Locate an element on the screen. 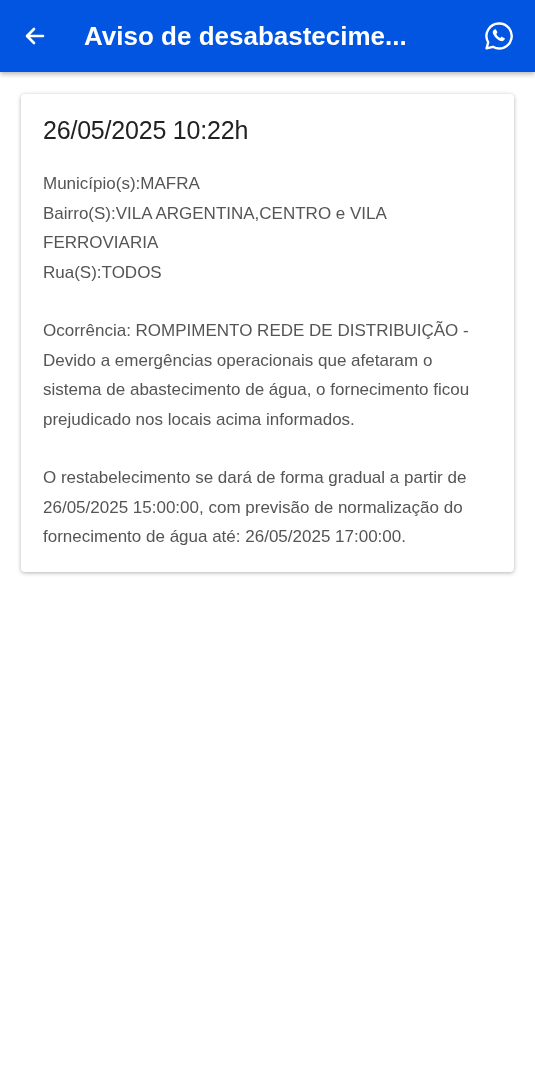 The image size is (535, 1080). location-line: Bairro(S):VILA ARGENTINA,CENTRO e VILA FERROVIARIA is located at coordinates (215, 228).